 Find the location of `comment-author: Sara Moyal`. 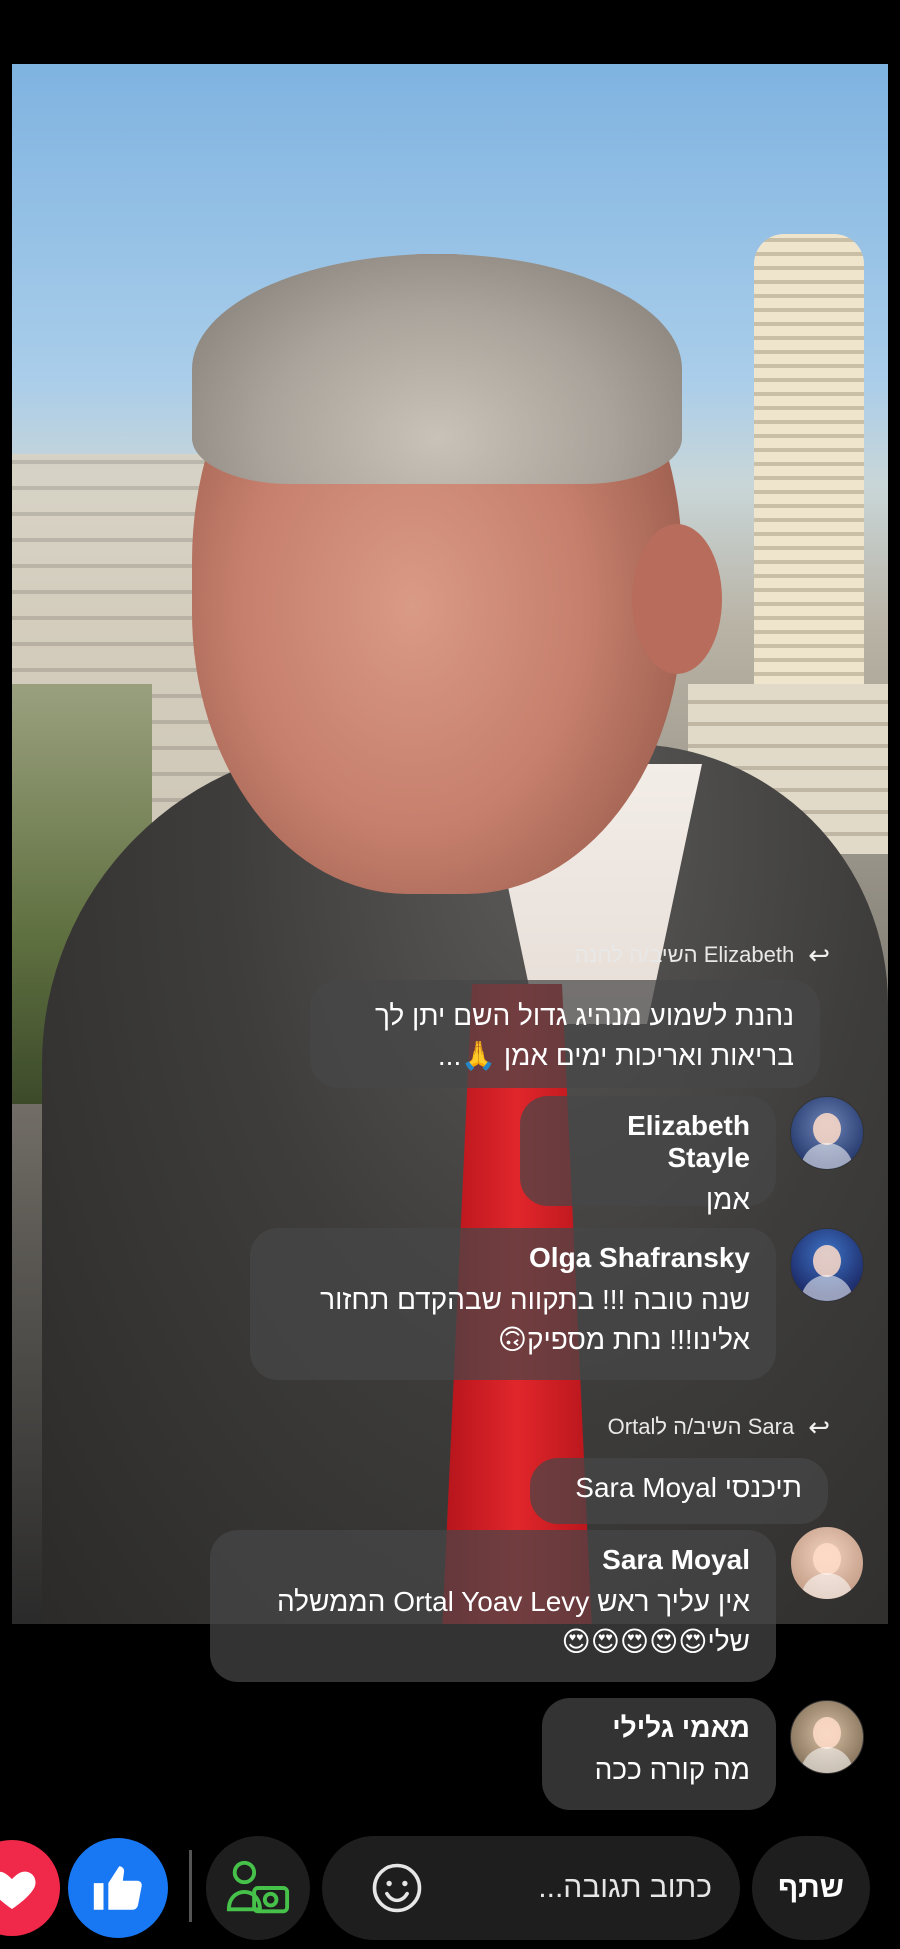

comment-author: Sara Moyal is located at coordinates (493, 1560).